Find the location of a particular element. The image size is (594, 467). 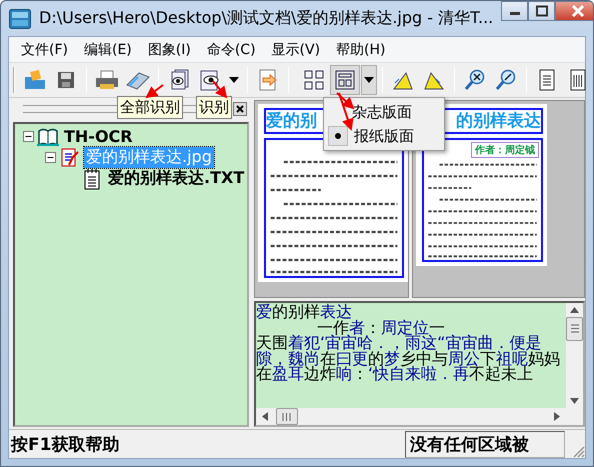

menu-item: 文件(F) is located at coordinates (44, 49).